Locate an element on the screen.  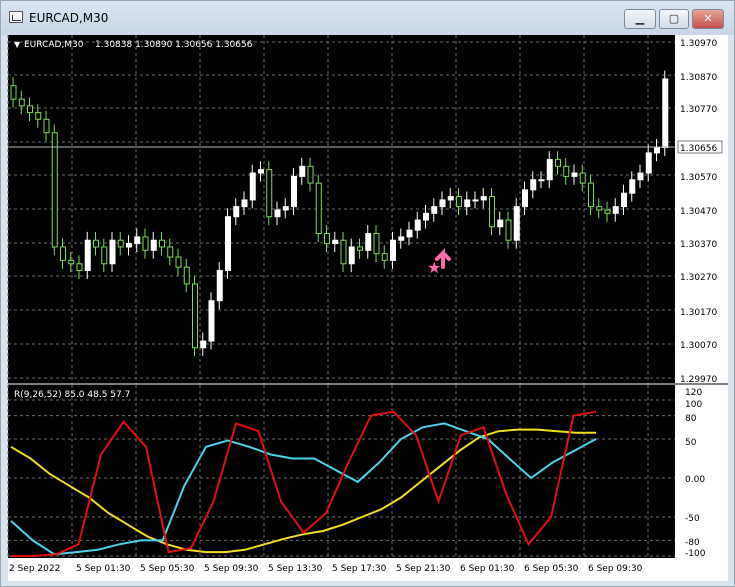
time-label: 6 Sep 01:30 is located at coordinates (487, 569).